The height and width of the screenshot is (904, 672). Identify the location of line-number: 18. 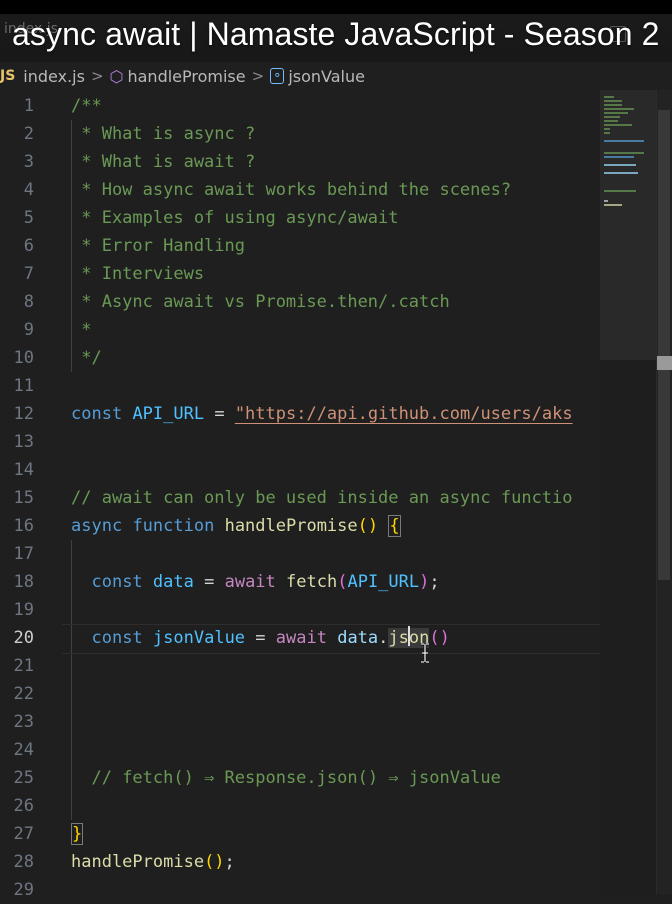
(23, 582).